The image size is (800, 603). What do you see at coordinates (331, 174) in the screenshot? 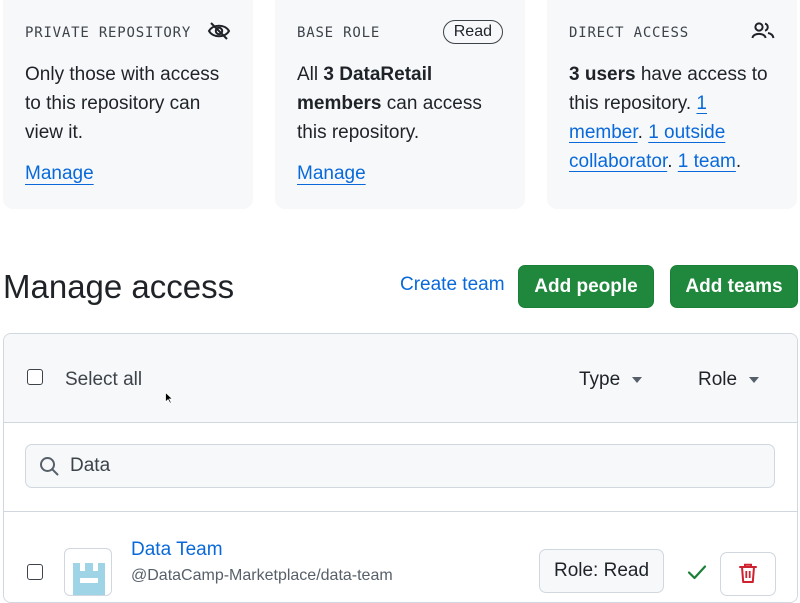
I see `manage-base-role-link: Manage` at bounding box center [331, 174].